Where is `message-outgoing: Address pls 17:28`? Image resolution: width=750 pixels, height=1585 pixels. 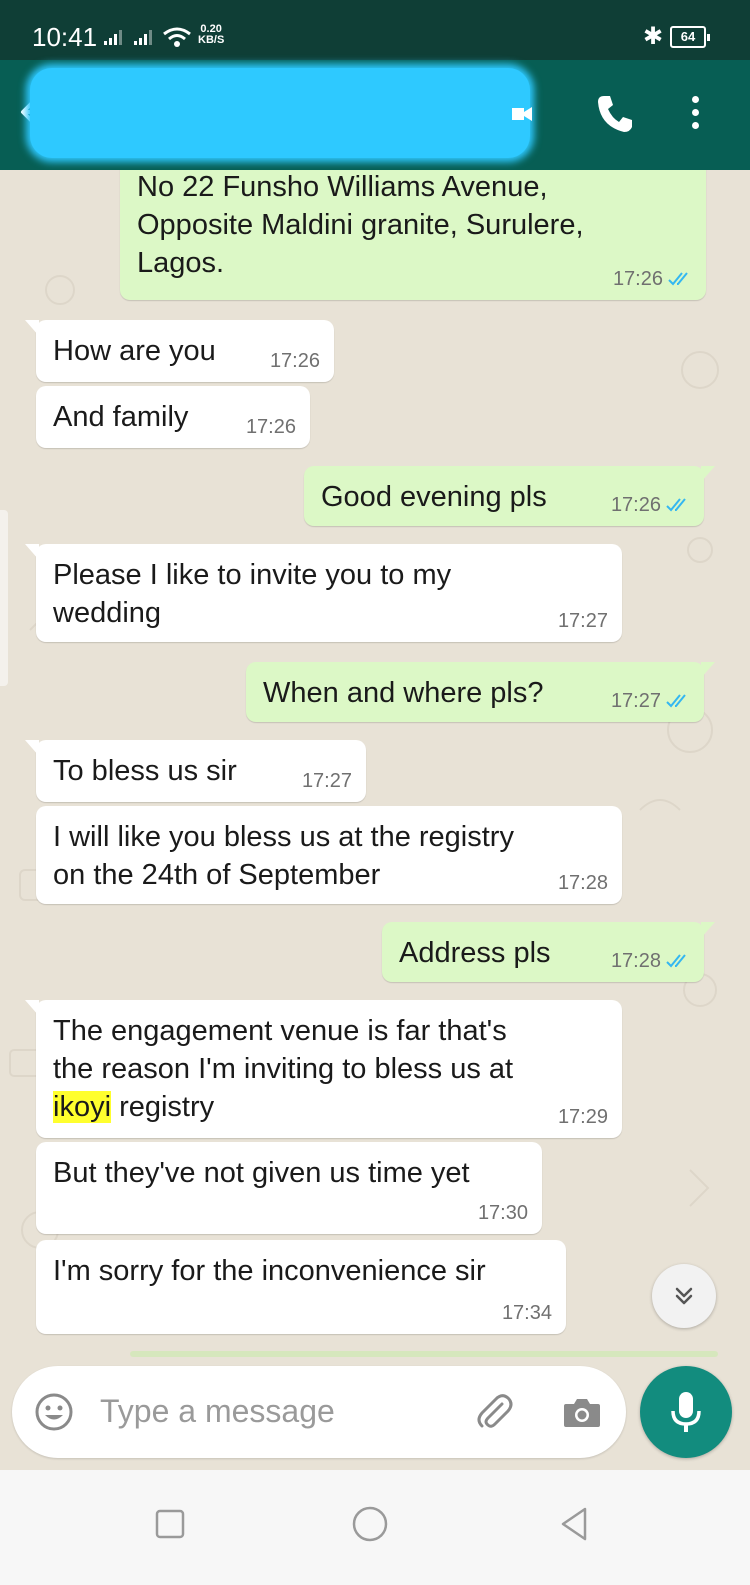 message-outgoing: Address pls 17:28 is located at coordinates (548, 952).